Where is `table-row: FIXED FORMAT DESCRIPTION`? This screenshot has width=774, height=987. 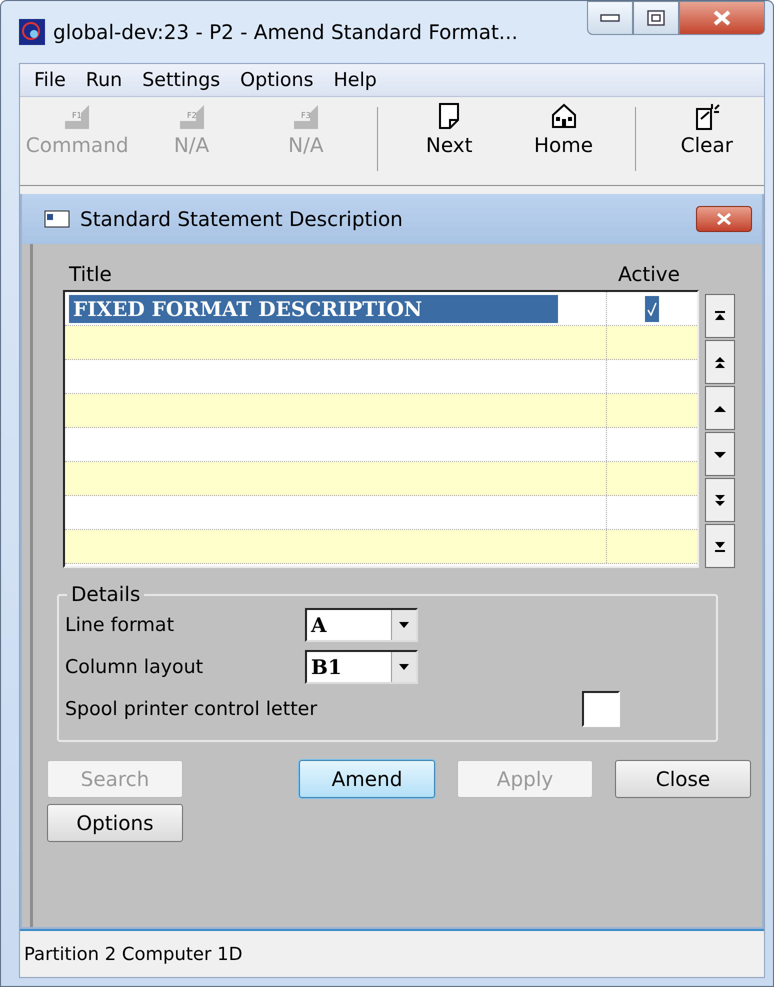 table-row: FIXED FORMAT DESCRIPTION is located at coordinates (381, 309).